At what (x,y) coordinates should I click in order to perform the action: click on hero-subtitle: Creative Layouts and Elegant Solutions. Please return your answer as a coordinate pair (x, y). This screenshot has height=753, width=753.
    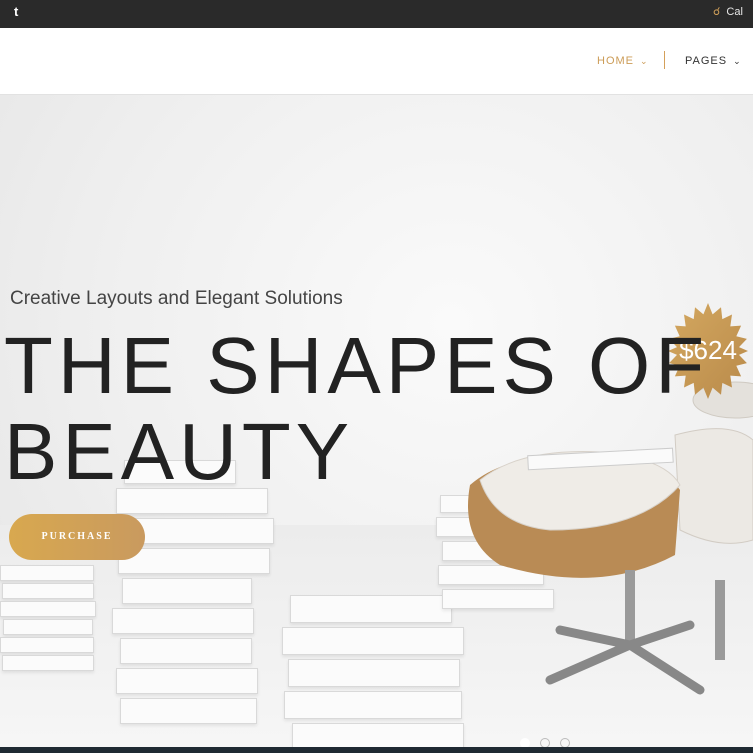
    Looking at the image, I should click on (176, 298).